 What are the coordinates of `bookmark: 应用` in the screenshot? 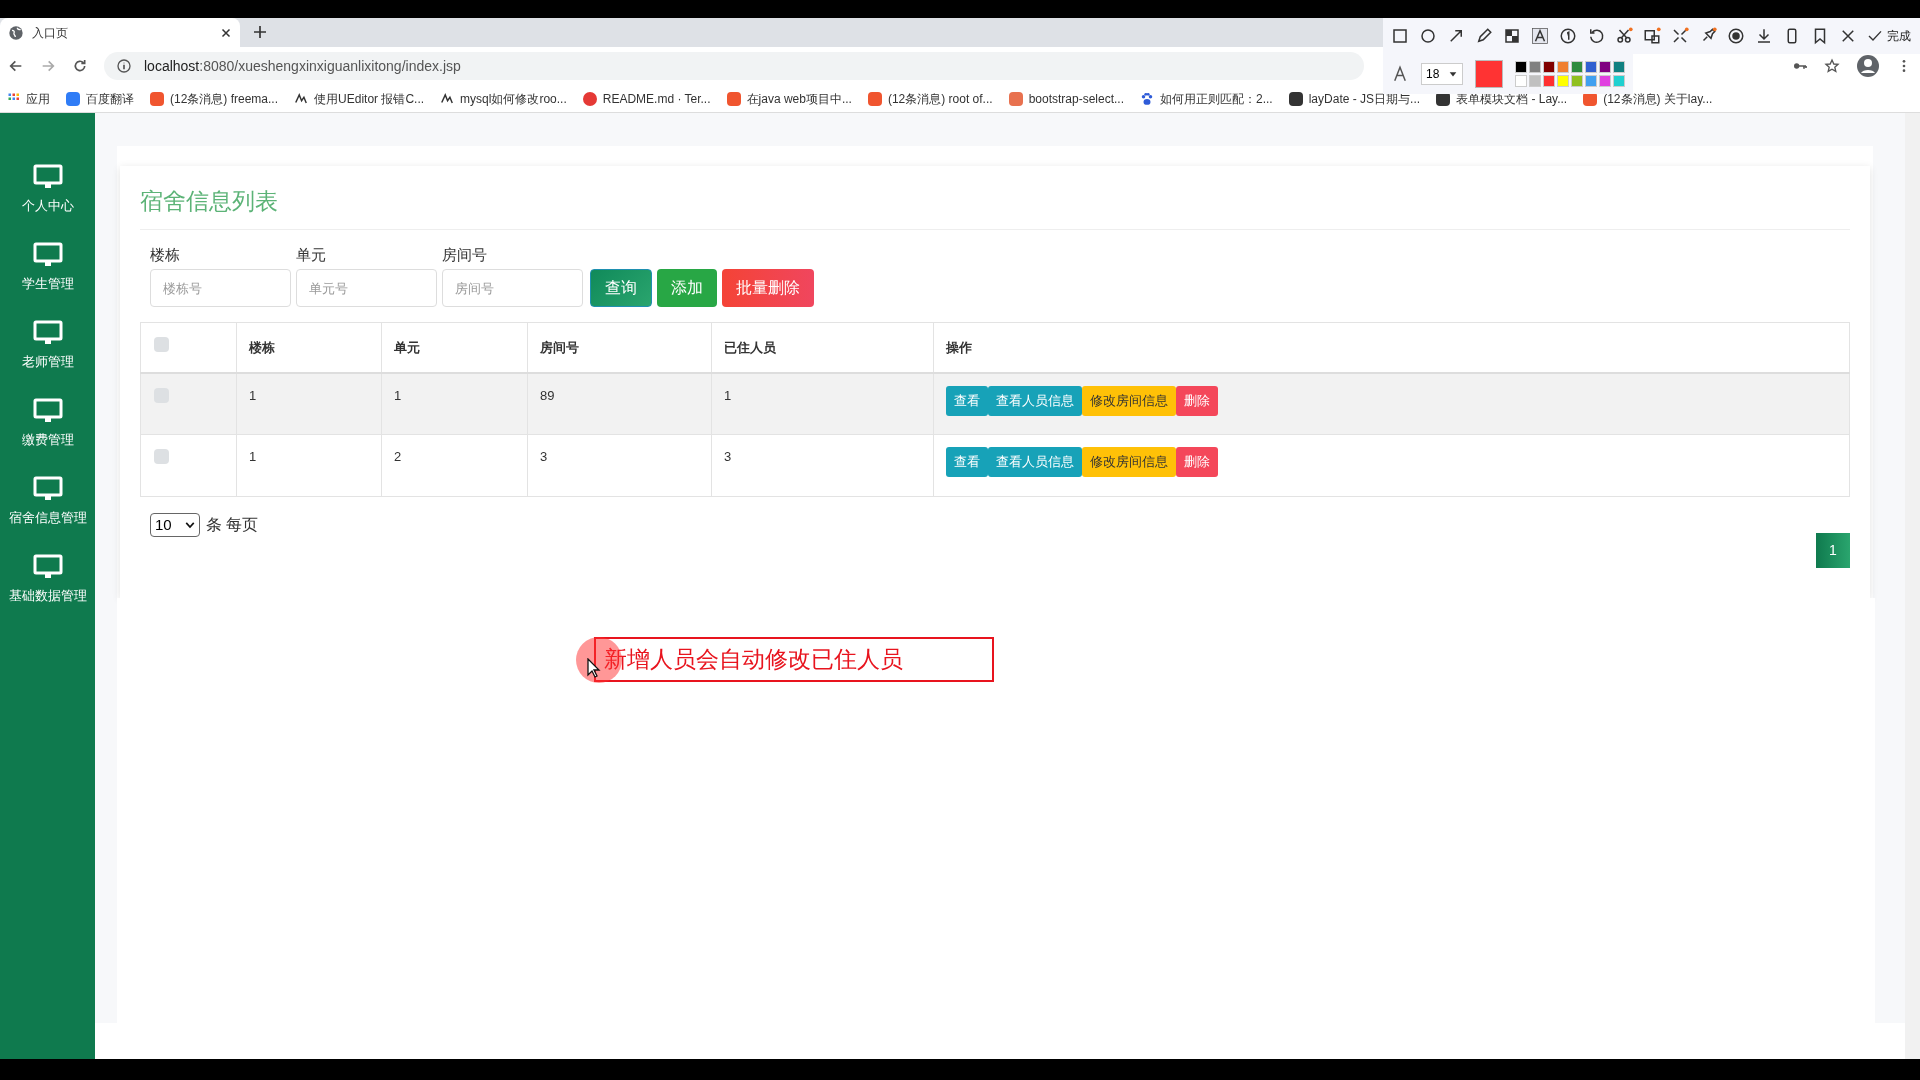 It's located at (29, 98).